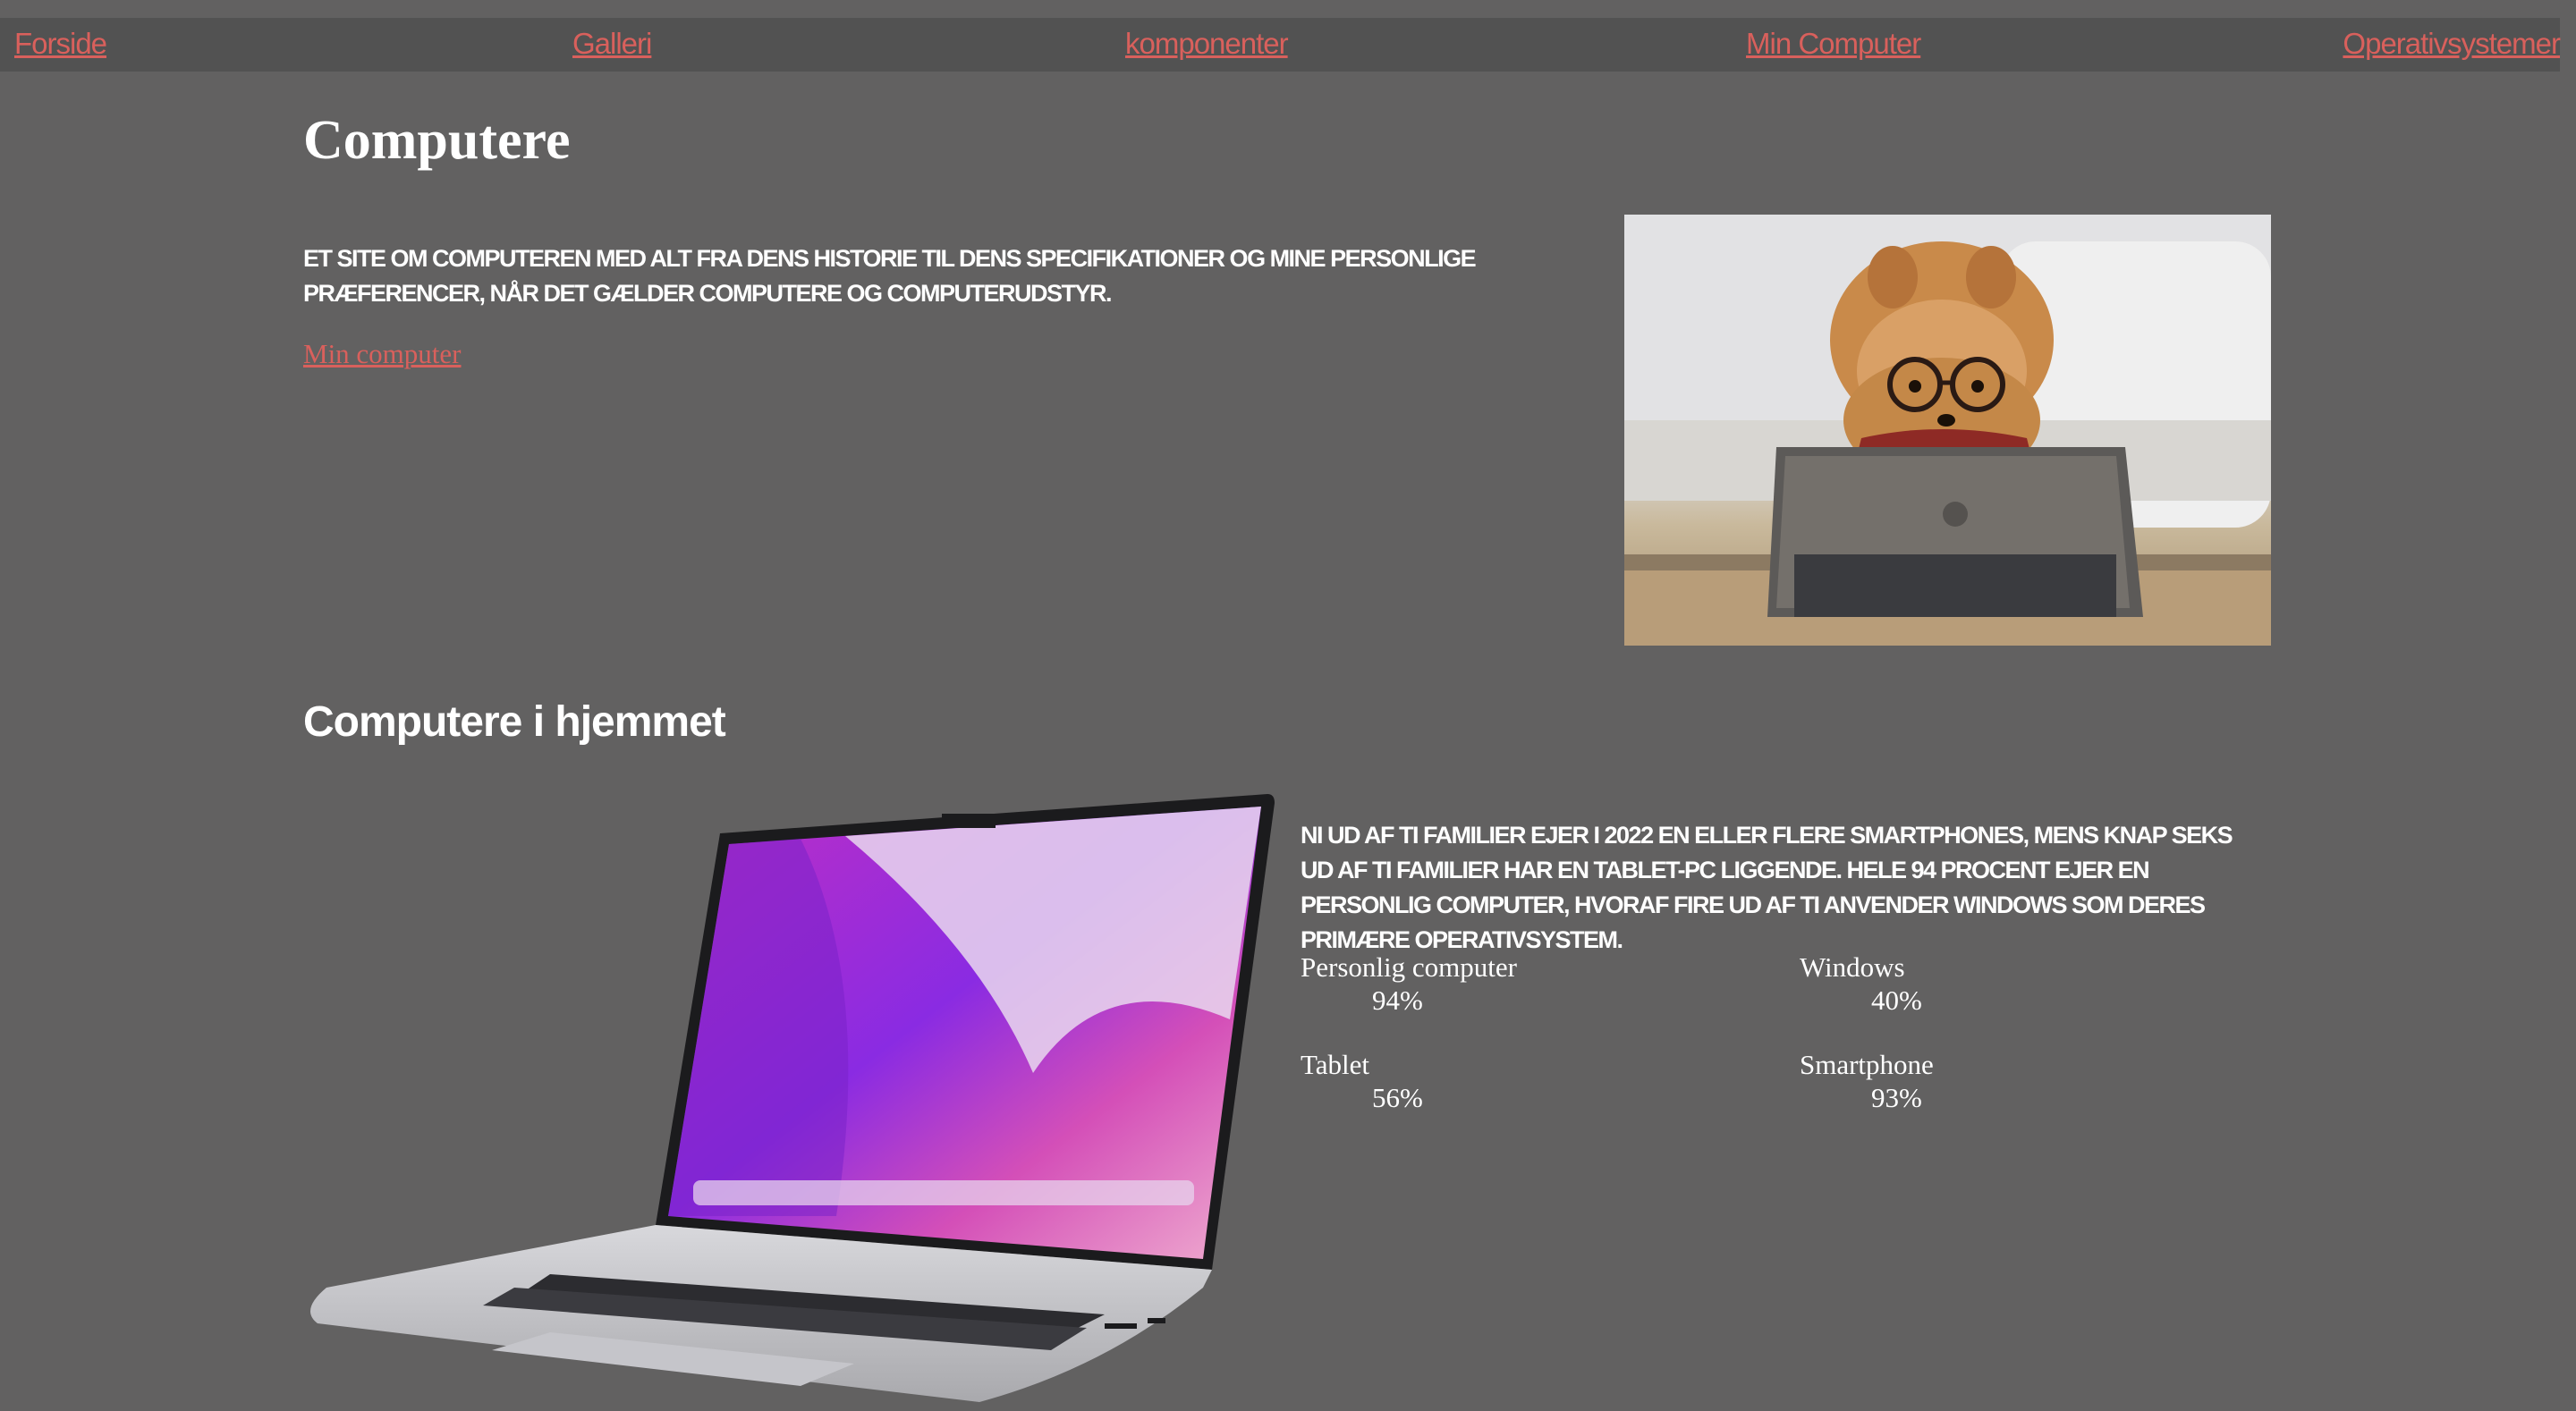 This screenshot has width=2576, height=1411. I want to click on stat-value-smartphone: 93%, so click(1896, 1097).